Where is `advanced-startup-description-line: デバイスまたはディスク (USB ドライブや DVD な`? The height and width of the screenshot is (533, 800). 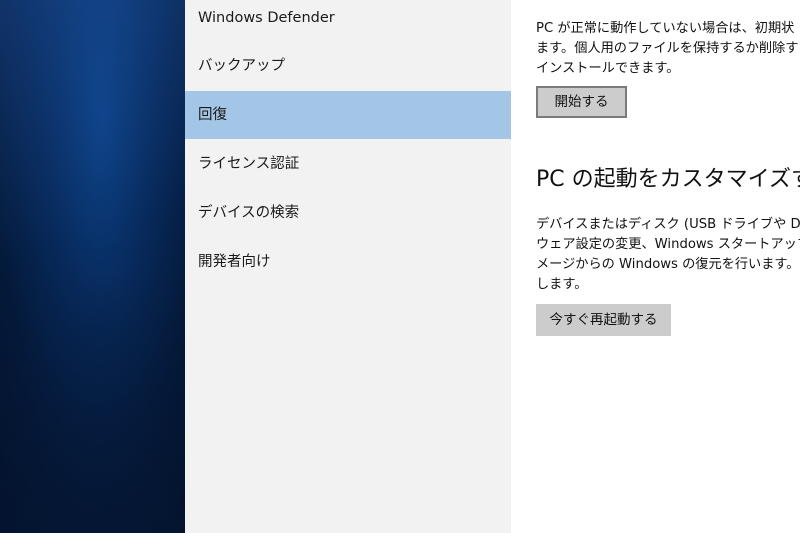 advanced-startup-description-line: デバイスまたはディスク (USB ドライブや DVD な is located at coordinates (668, 224).